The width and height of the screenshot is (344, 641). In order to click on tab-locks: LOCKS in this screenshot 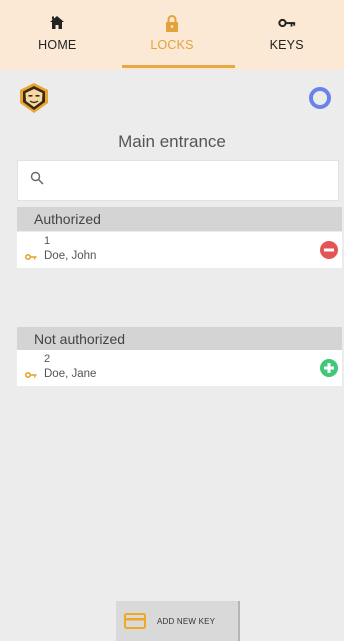, I will do `click(172, 35)`.